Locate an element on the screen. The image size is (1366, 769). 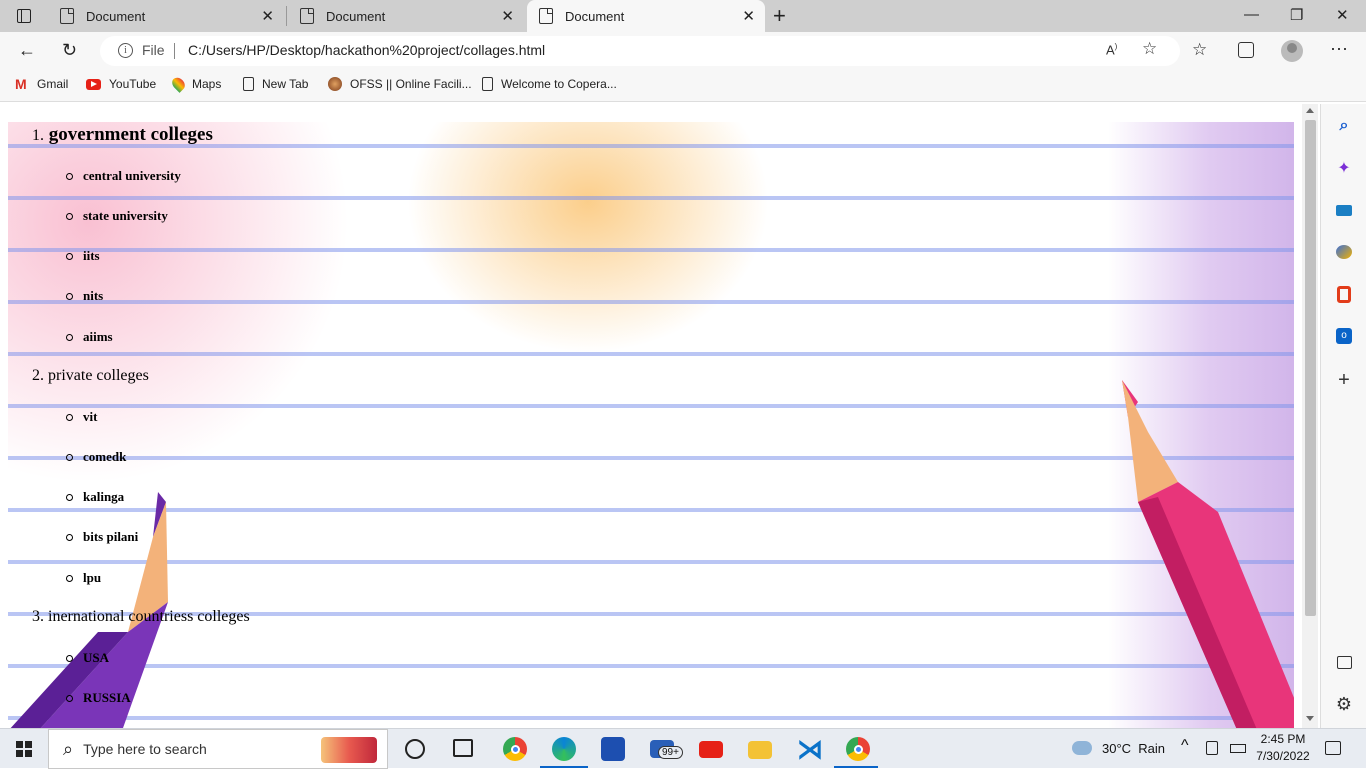
list-item: state university is located at coordinates (117, 216).